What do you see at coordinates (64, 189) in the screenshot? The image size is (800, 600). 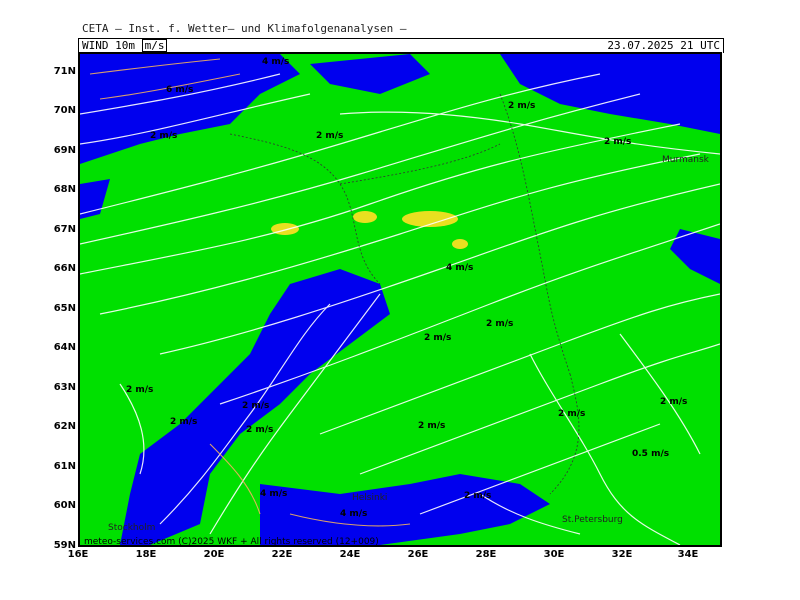 I see `lat-label: 68N` at bounding box center [64, 189].